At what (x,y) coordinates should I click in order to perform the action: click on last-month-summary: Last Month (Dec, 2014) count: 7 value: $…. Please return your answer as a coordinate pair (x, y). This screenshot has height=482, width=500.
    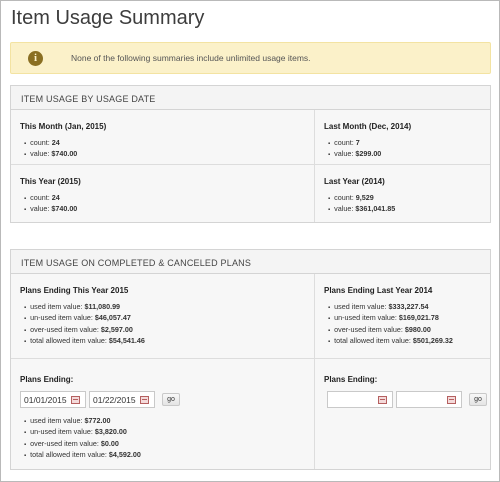
    Looking at the image, I should click on (402, 137).